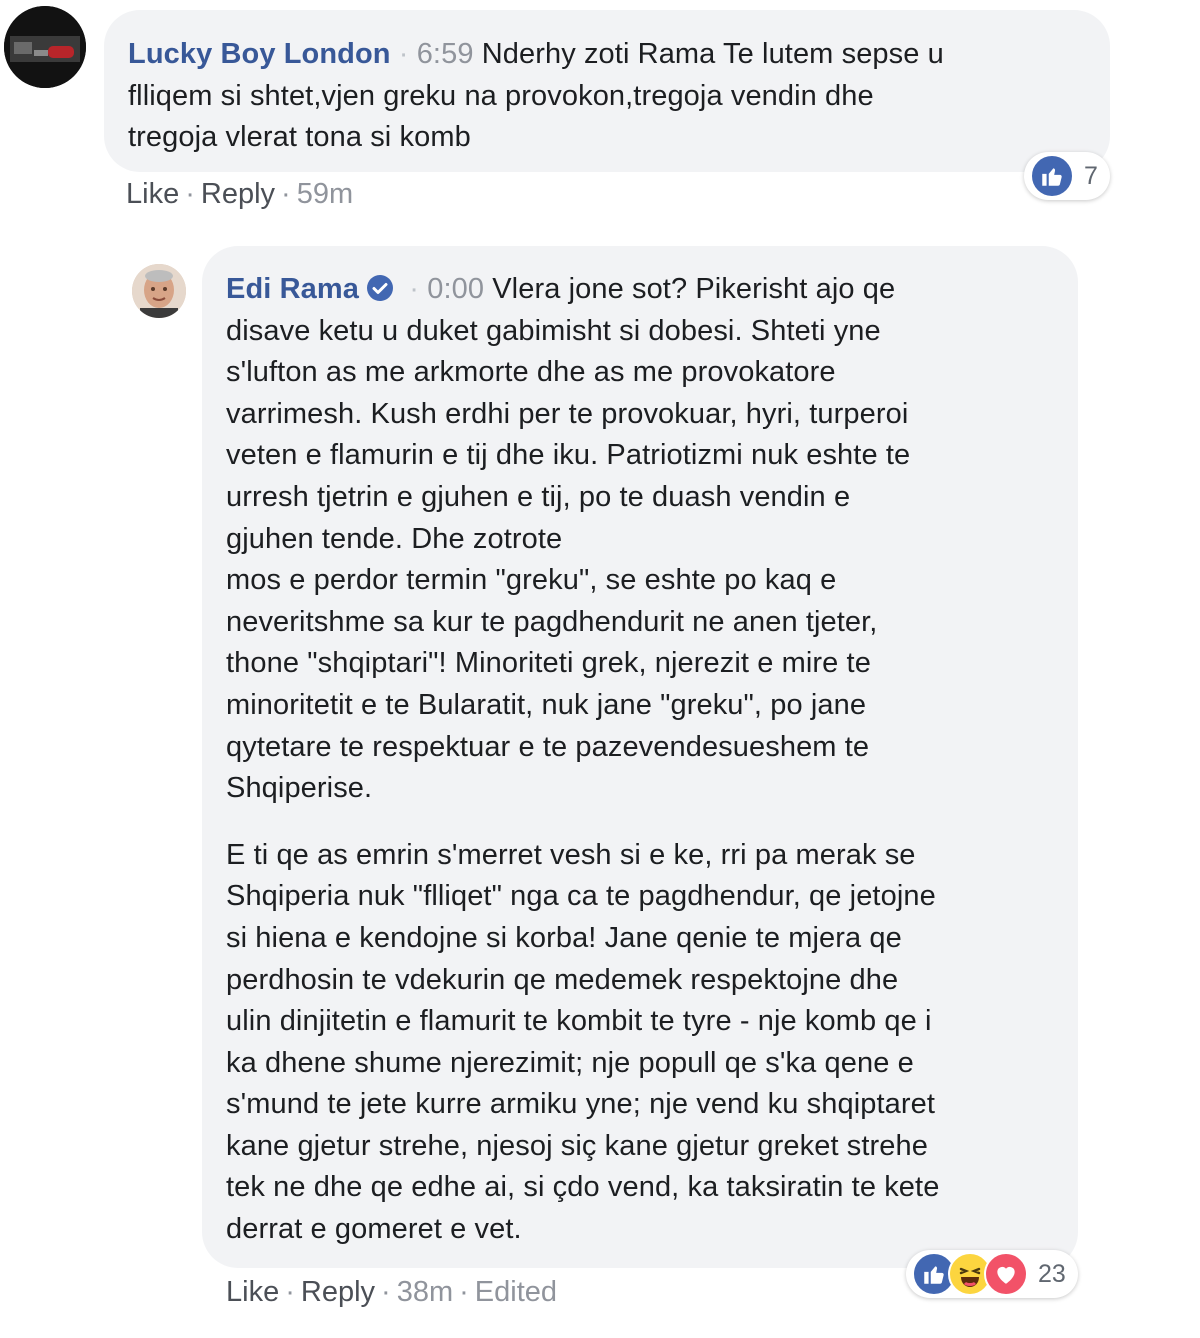  I want to click on comment-actions: Like · Reply · 59m, so click(239, 194).